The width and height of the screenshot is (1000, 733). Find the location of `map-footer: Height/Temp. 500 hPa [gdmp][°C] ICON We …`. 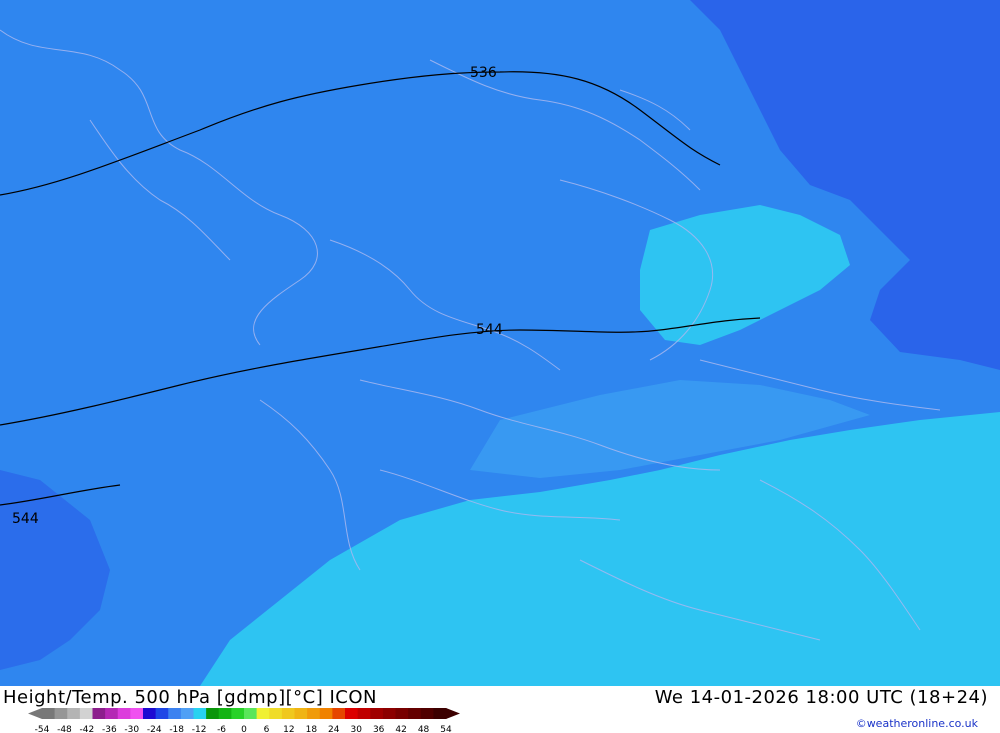

map-footer: Height/Temp. 500 hPa [gdmp][°C] ICON We … is located at coordinates (500, 709).